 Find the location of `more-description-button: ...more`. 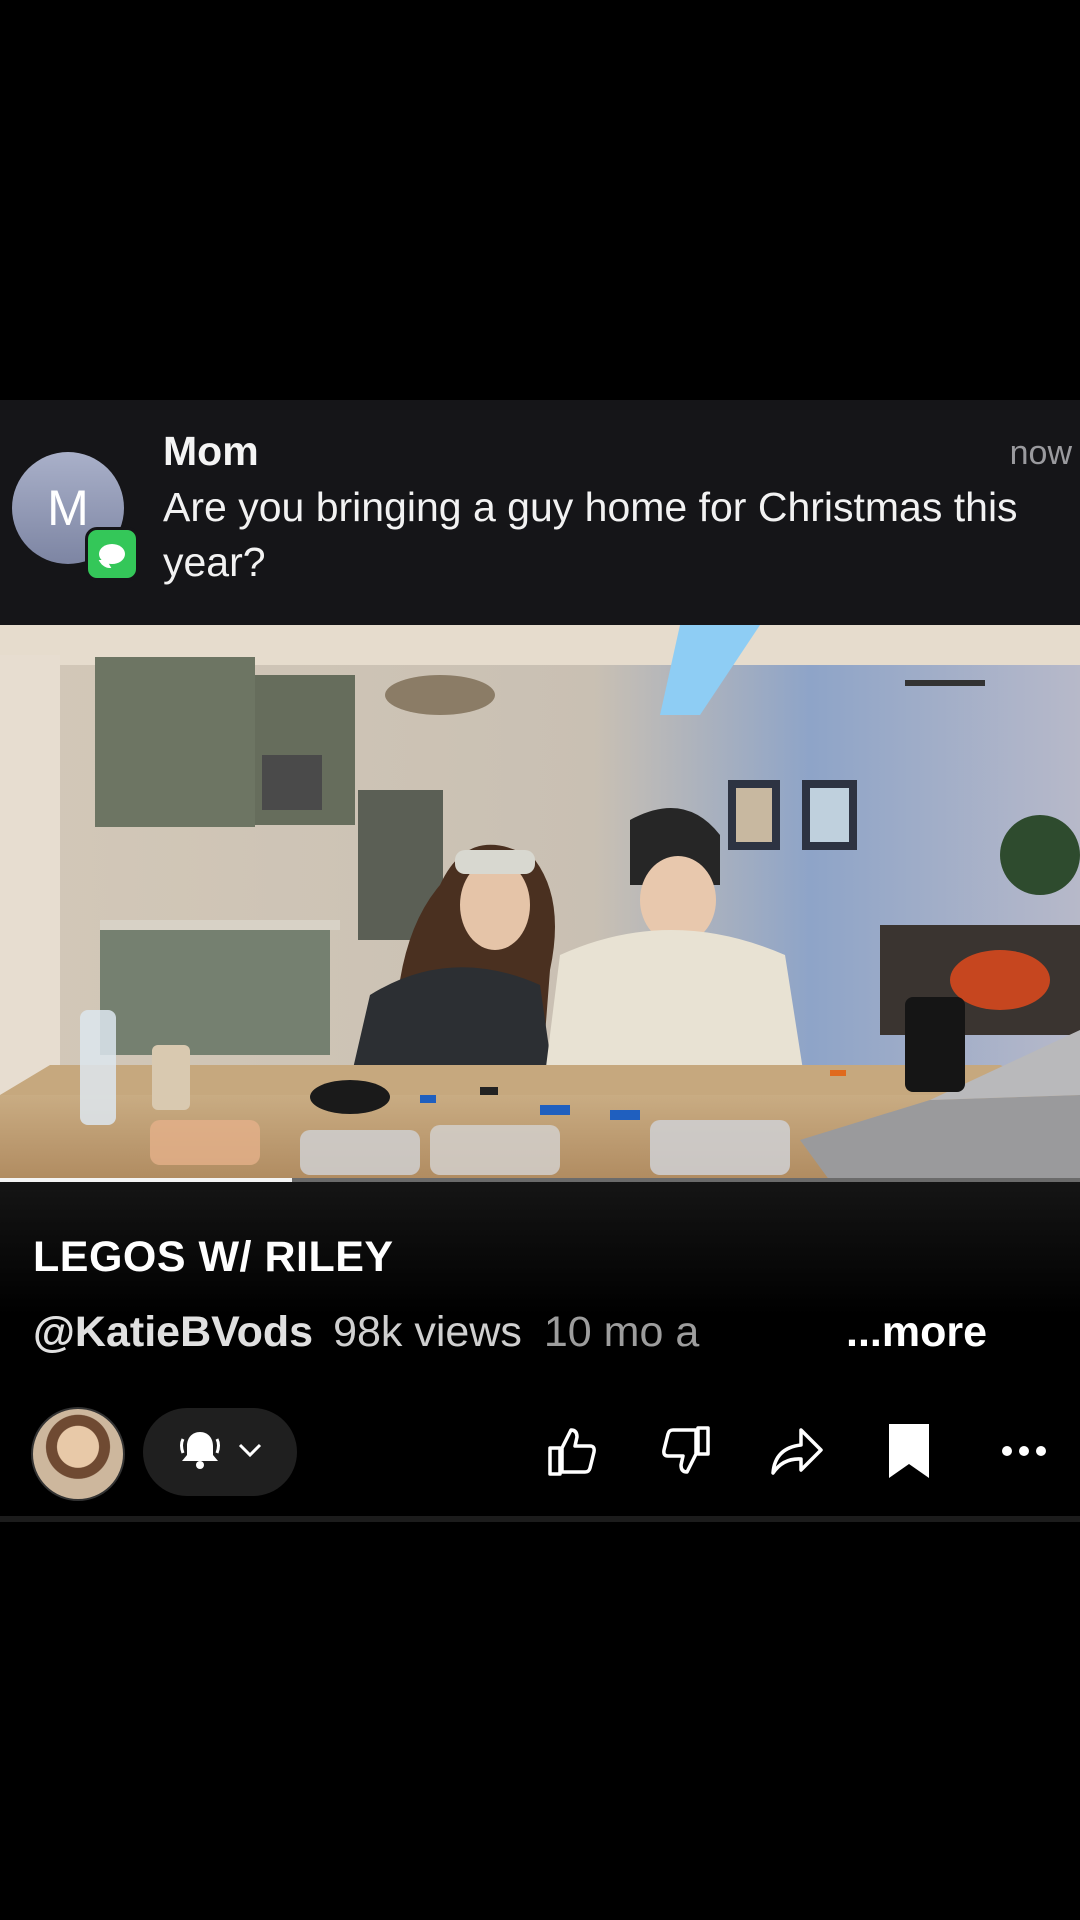

more-description-button: ...more is located at coordinates (916, 1332).